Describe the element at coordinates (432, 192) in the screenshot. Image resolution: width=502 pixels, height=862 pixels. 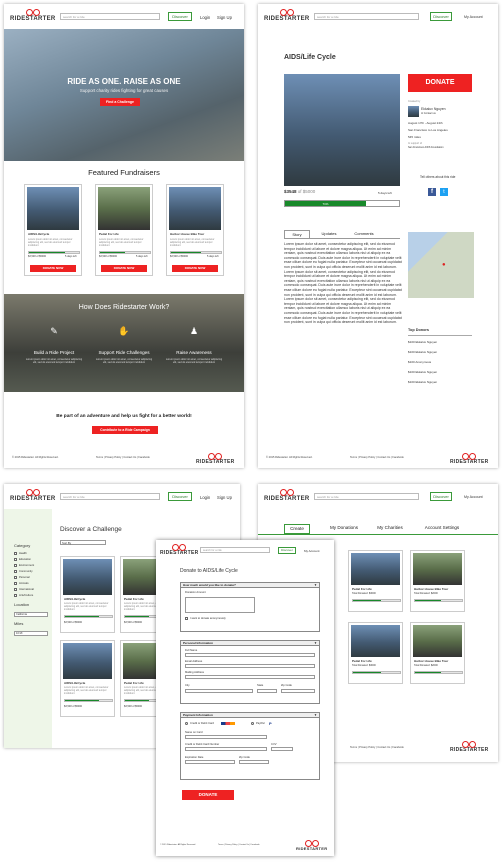
I see `facebook-icon: f` at that location.